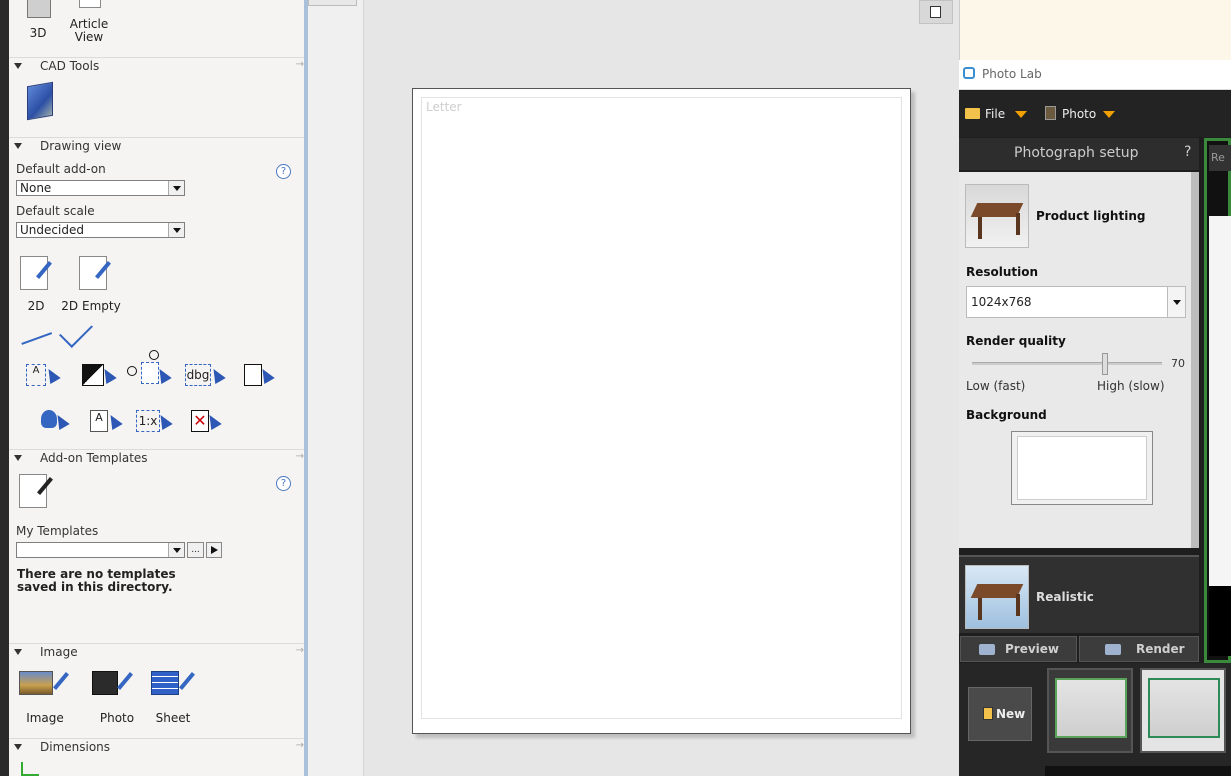  Describe the element at coordinates (81, 146) in the screenshot. I see `section-title: Drawing view` at that location.